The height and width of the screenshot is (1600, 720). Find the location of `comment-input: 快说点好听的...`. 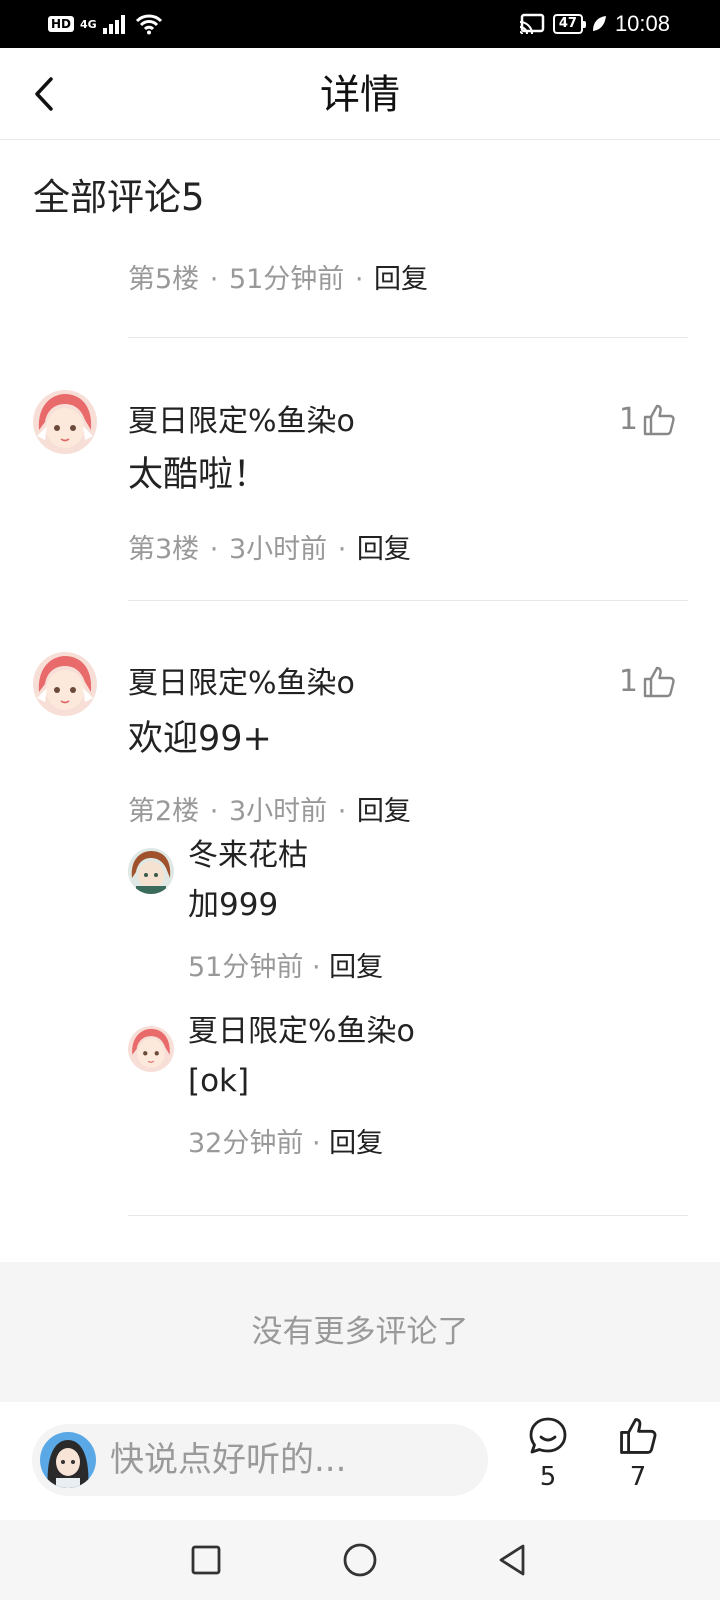

comment-input: 快说点好听的... is located at coordinates (260, 1460).